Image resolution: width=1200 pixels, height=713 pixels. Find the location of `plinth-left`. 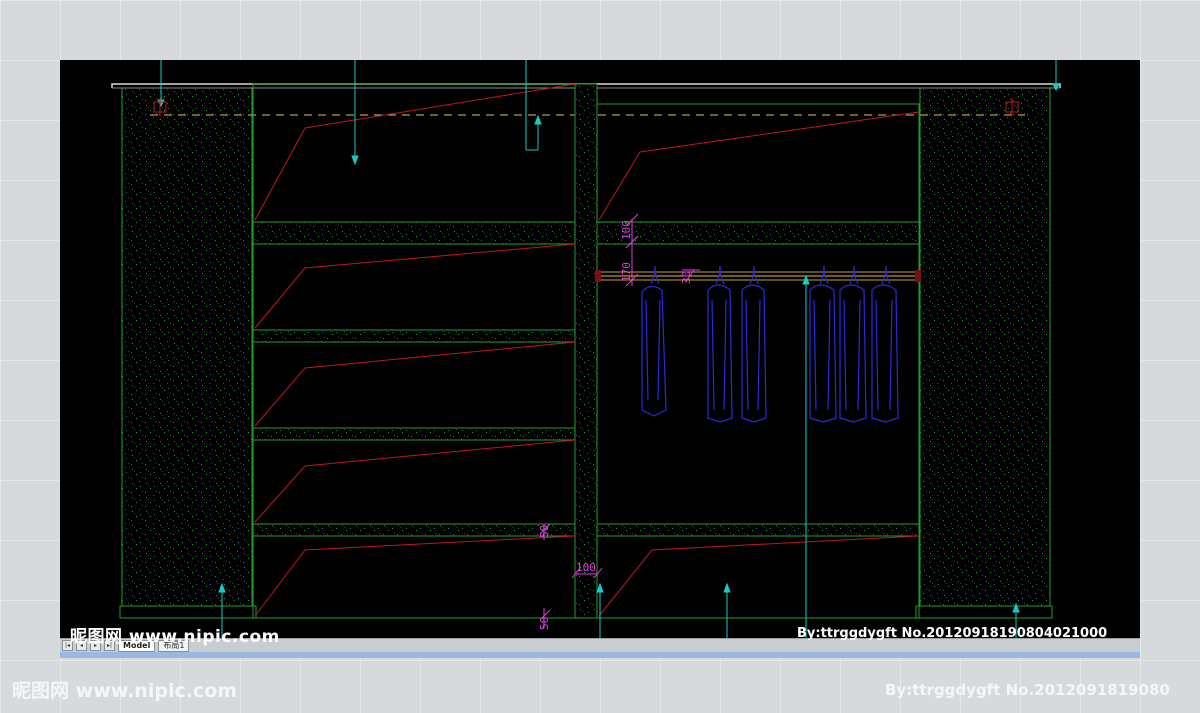

plinth-left is located at coordinates (188, 612).